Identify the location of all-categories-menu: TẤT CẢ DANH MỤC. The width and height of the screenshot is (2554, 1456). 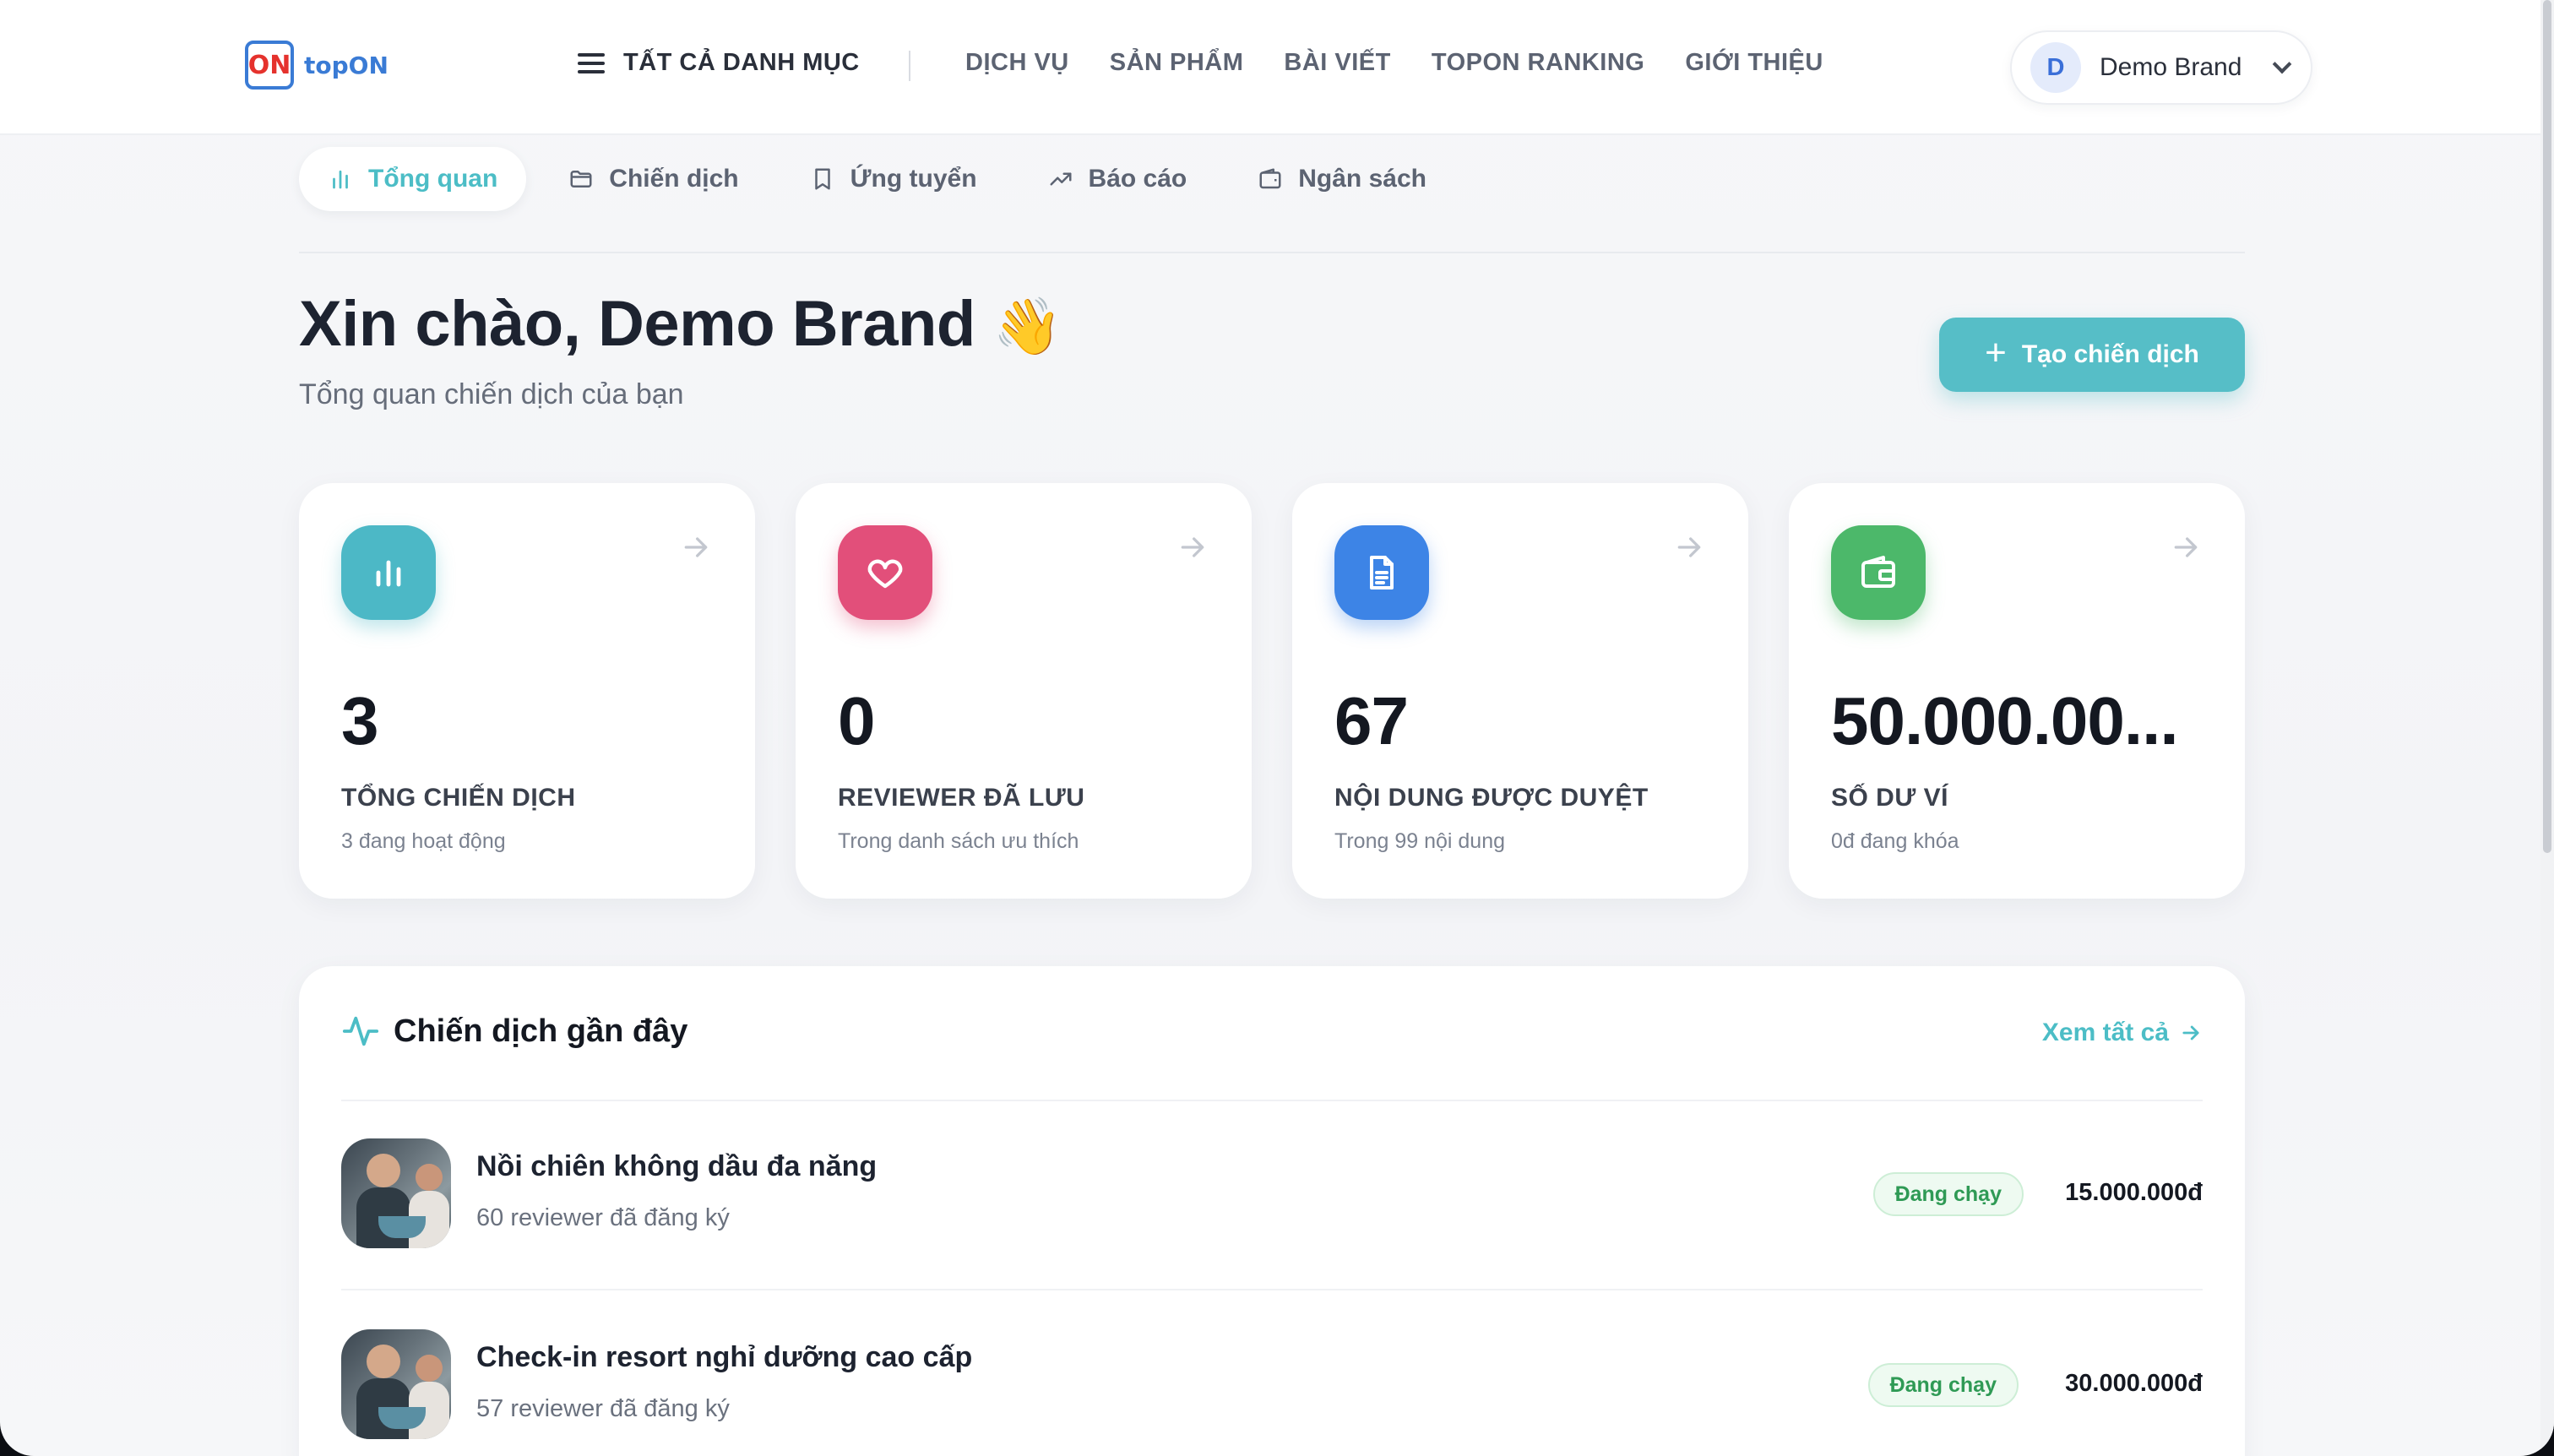
(719, 63).